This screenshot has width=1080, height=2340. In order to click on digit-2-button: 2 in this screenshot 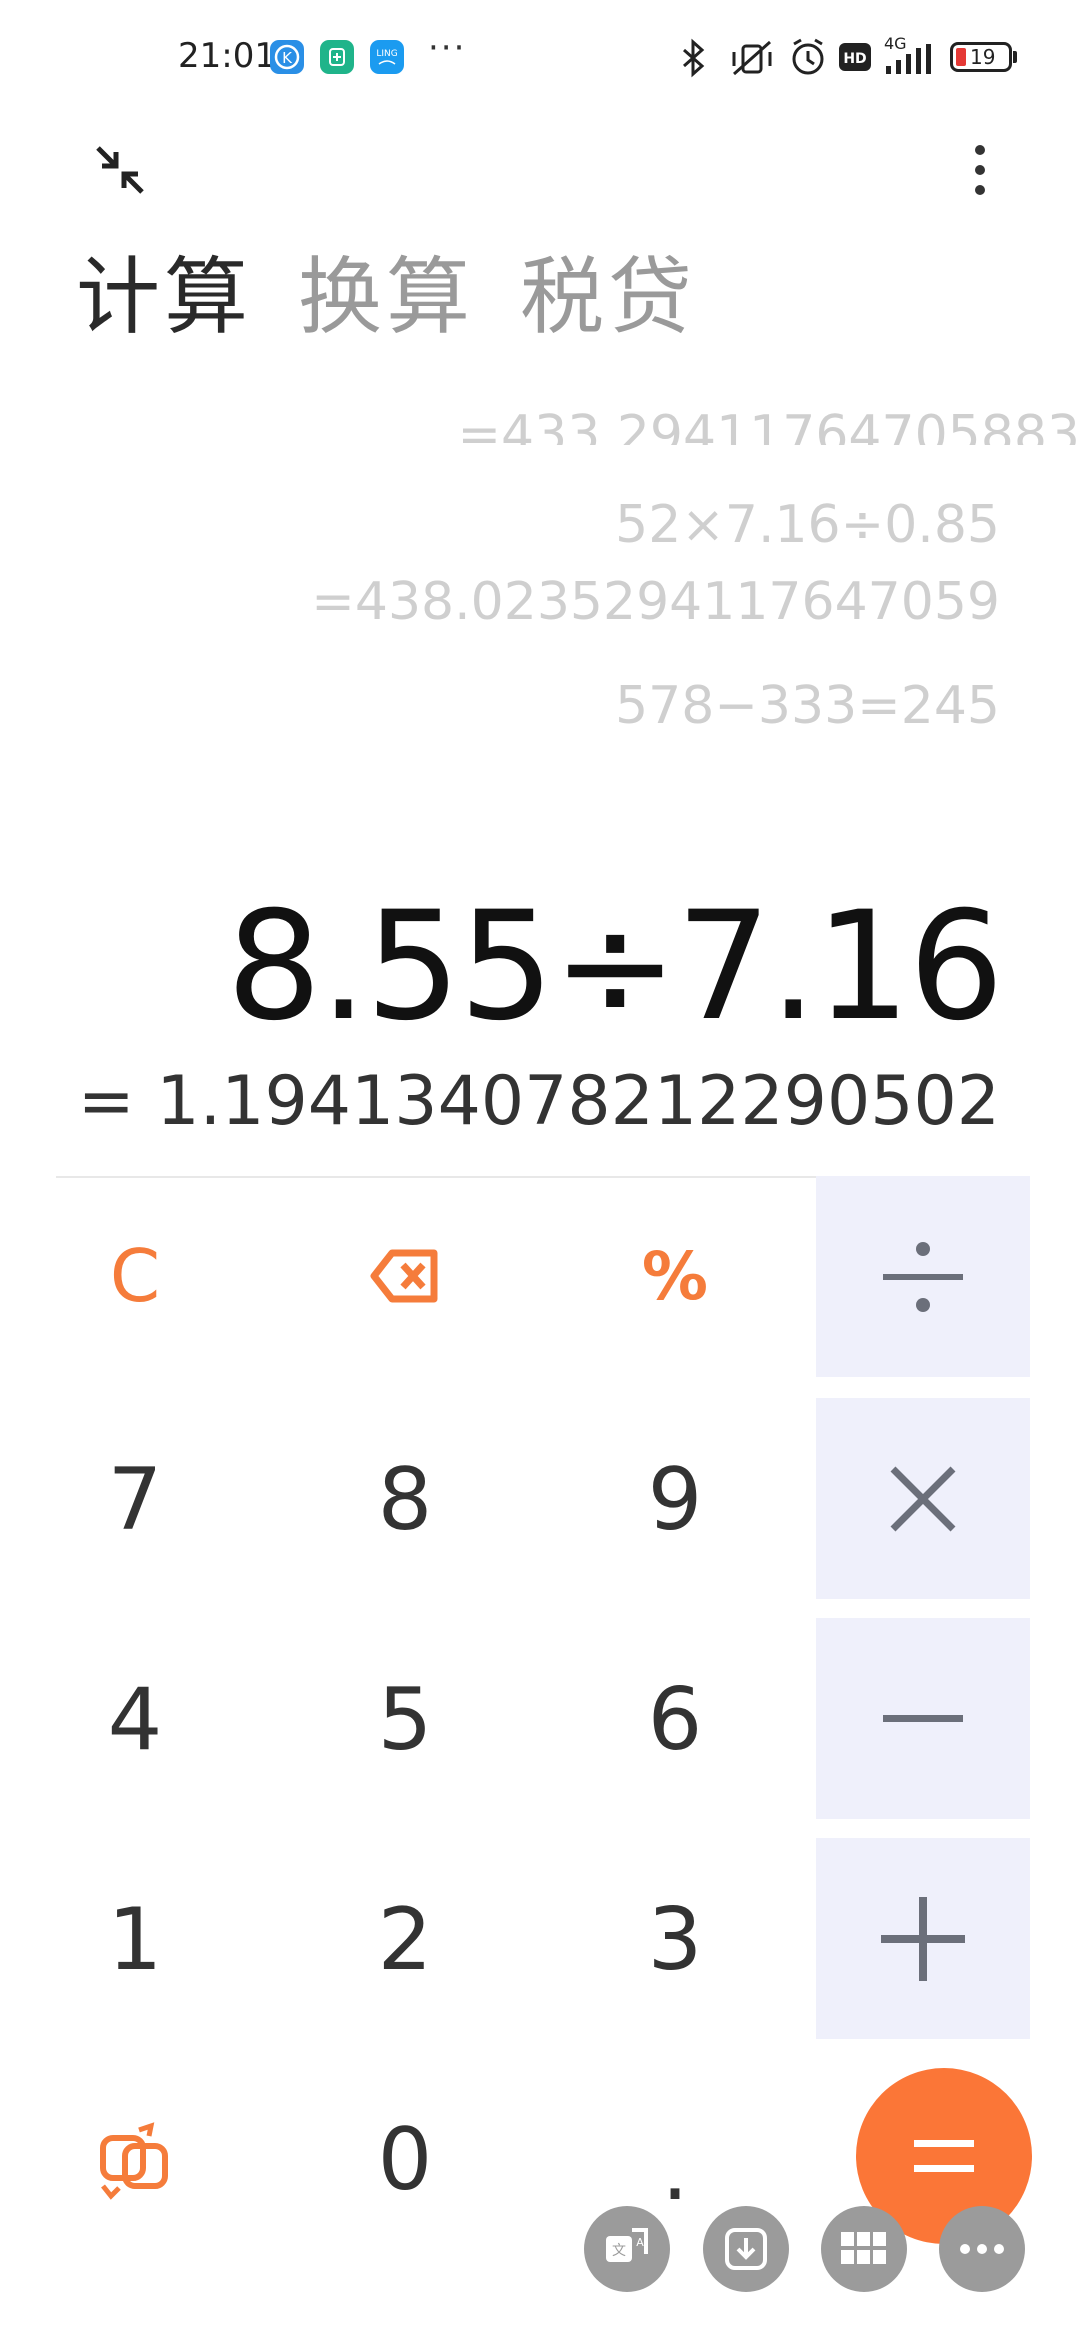, I will do `click(405, 1940)`.